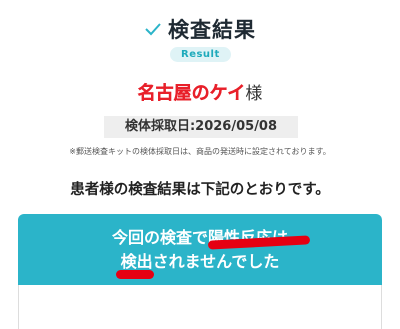 This screenshot has width=400, height=329. Describe the element at coordinates (200, 151) in the screenshot. I see `shipping-note: ※郵送検査キットの検体採取日は、商品の発送時に設定されております。` at that location.